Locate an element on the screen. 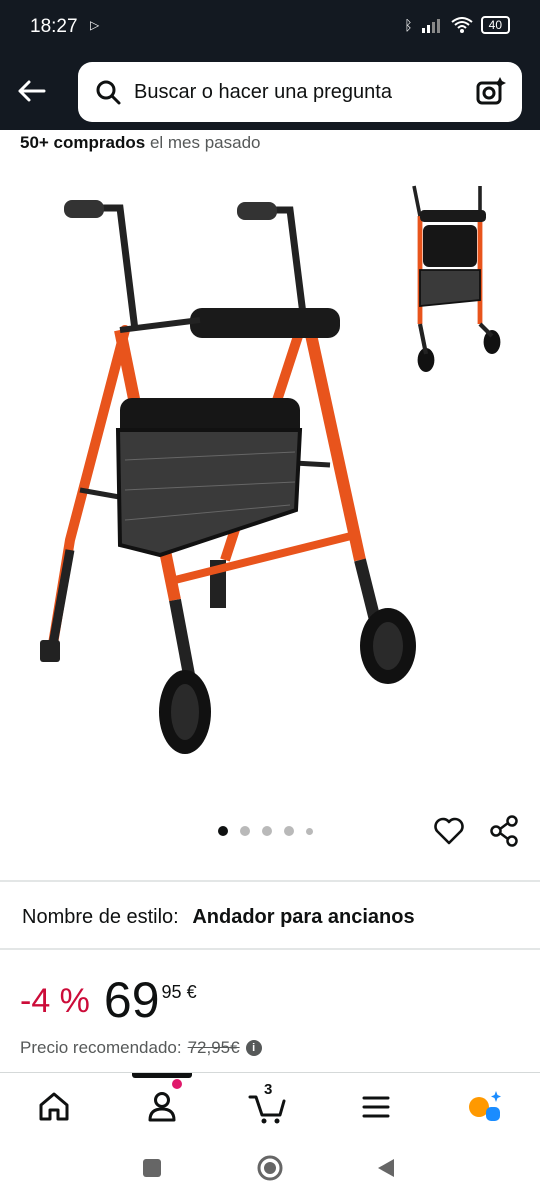 The height and width of the screenshot is (1200, 540). android-navigation-bar is located at coordinates (270, 1168).